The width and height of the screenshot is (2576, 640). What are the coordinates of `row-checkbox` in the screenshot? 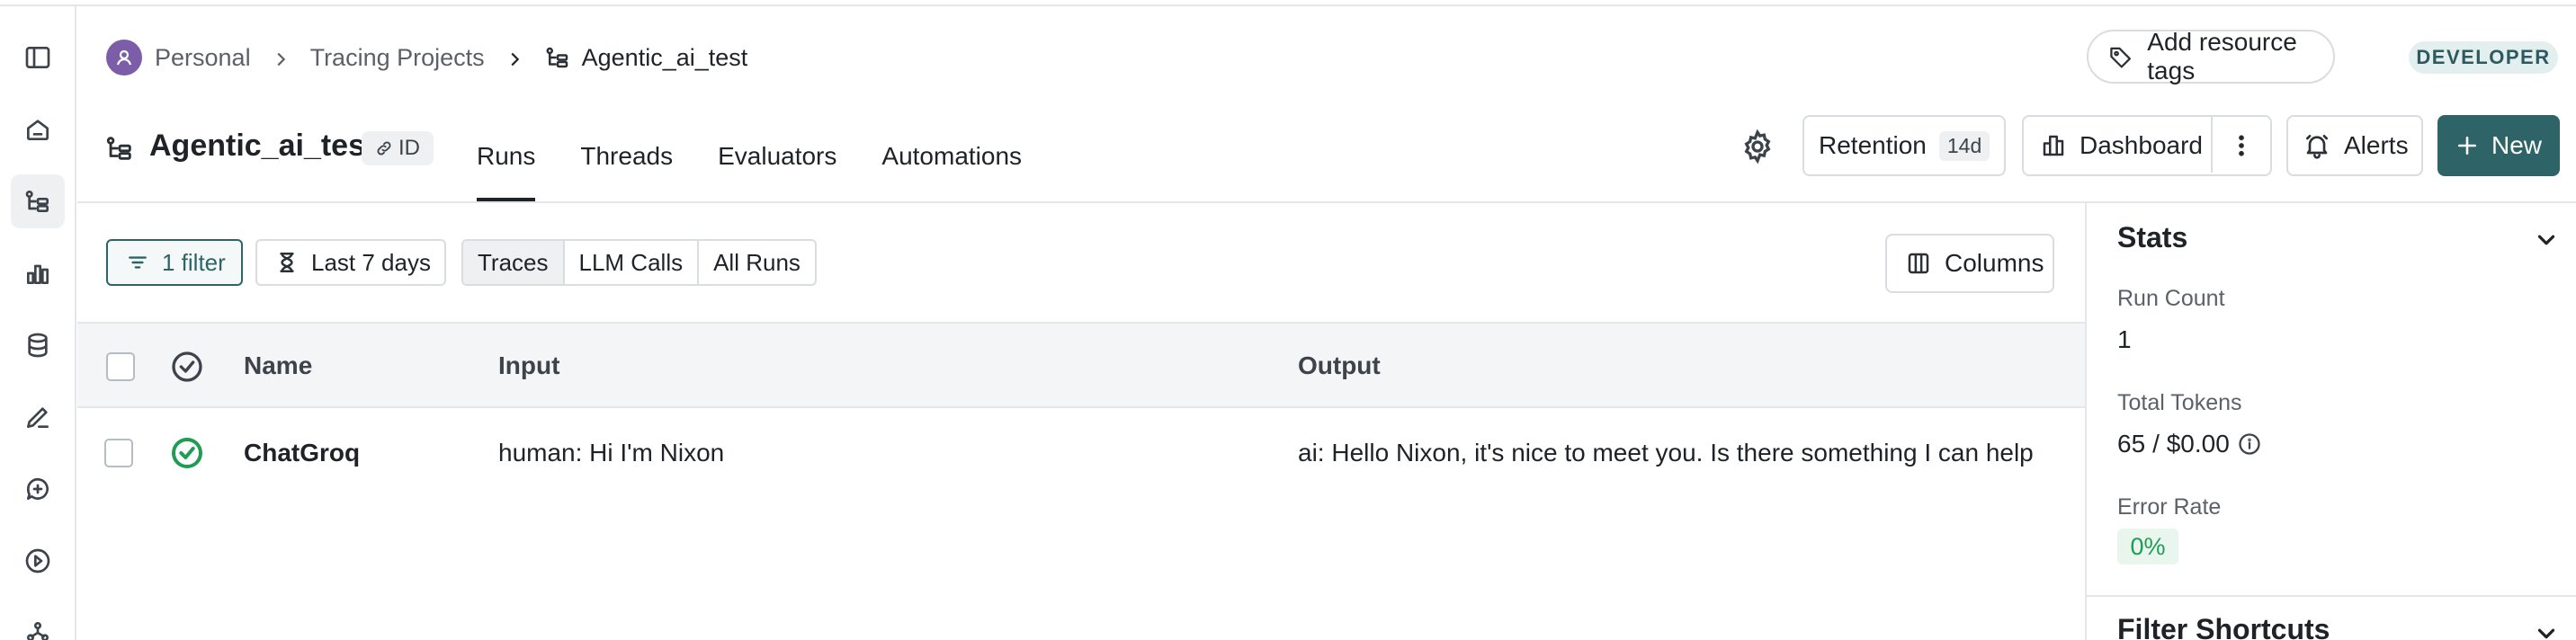 It's located at (119, 453).